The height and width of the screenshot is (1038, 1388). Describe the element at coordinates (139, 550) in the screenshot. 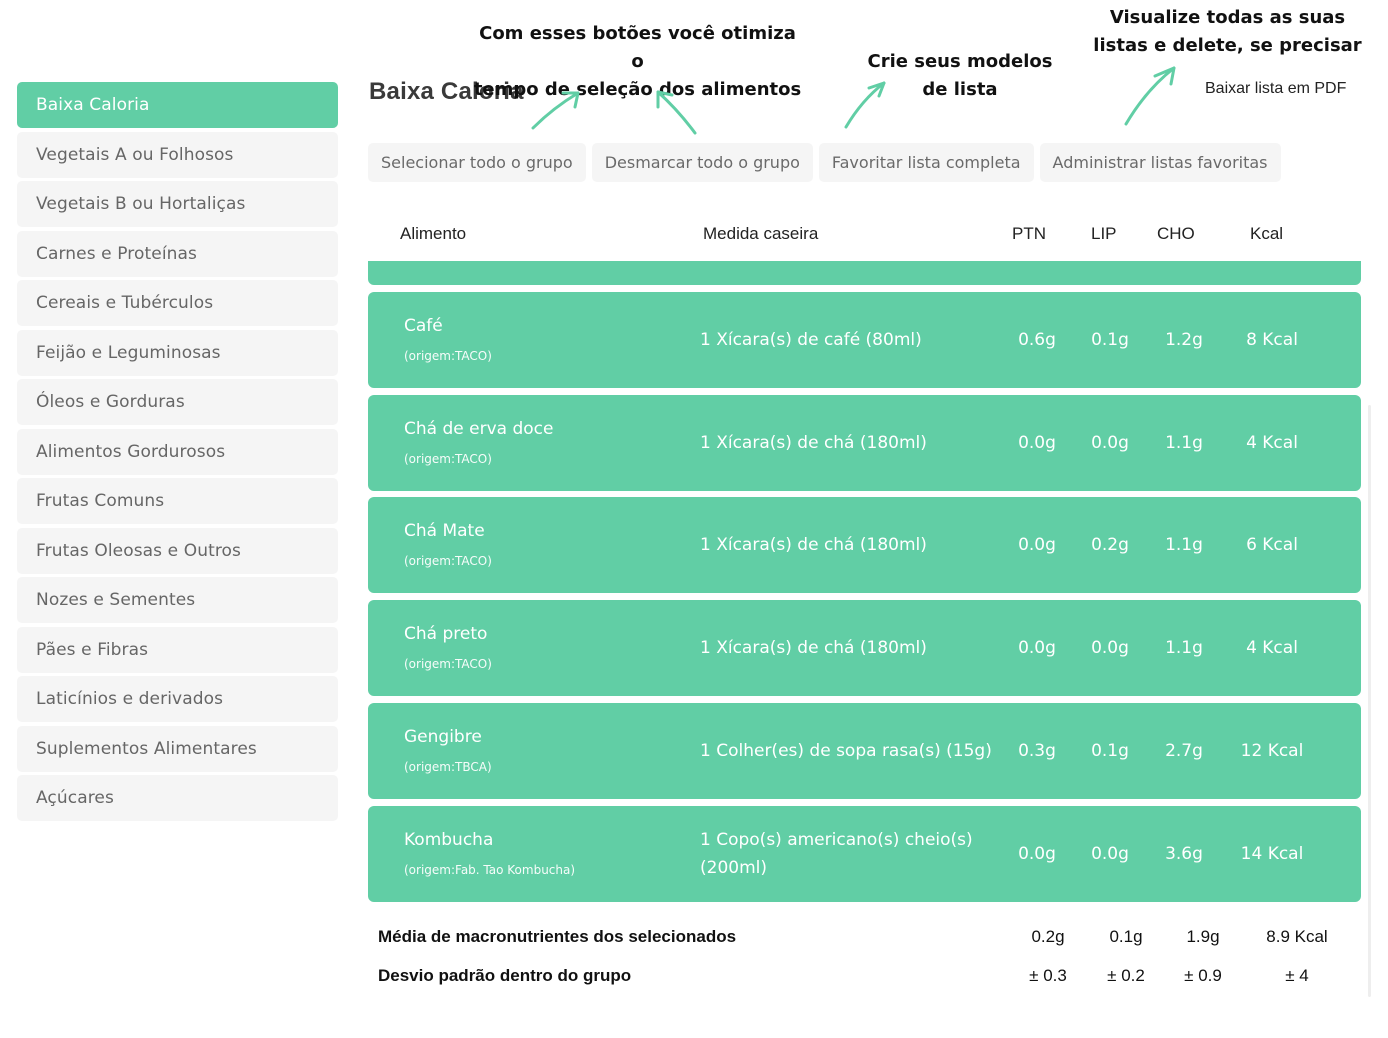

I see `sidebar-item-label: Frutas Oleosas e Outros` at that location.